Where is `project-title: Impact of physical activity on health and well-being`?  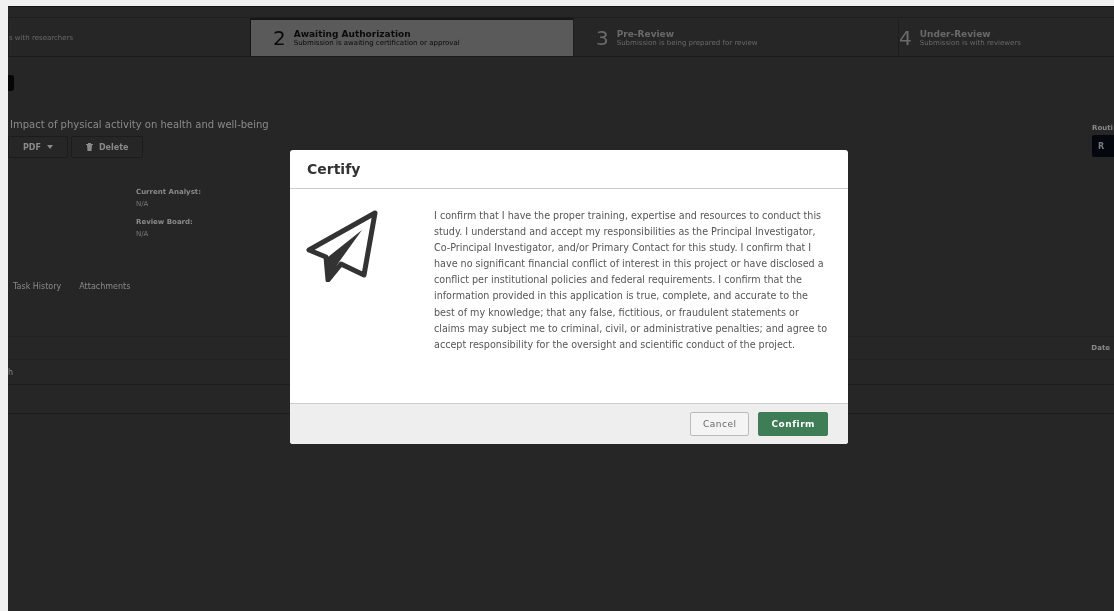
project-title: Impact of physical activity on health and well-being is located at coordinates (139, 124).